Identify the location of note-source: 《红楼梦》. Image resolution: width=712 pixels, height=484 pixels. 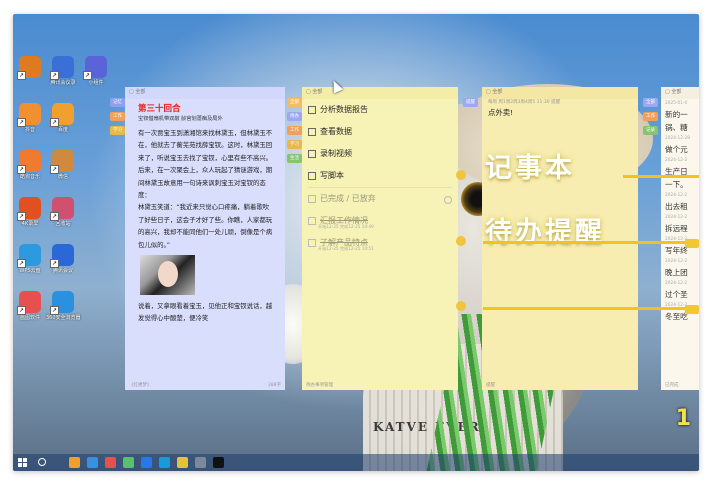
(140, 385).